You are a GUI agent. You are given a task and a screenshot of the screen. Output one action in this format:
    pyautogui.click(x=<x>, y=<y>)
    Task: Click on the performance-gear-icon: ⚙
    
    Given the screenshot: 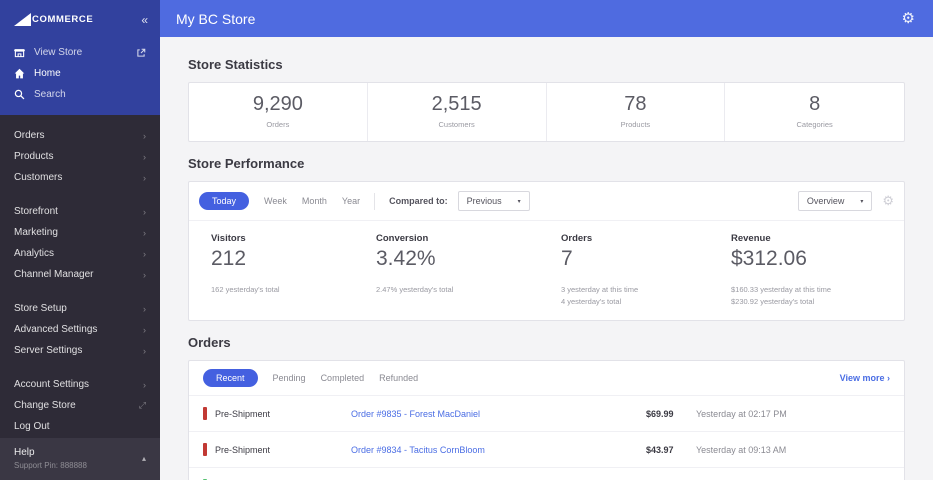 What is the action you would take?
    pyautogui.click(x=888, y=201)
    